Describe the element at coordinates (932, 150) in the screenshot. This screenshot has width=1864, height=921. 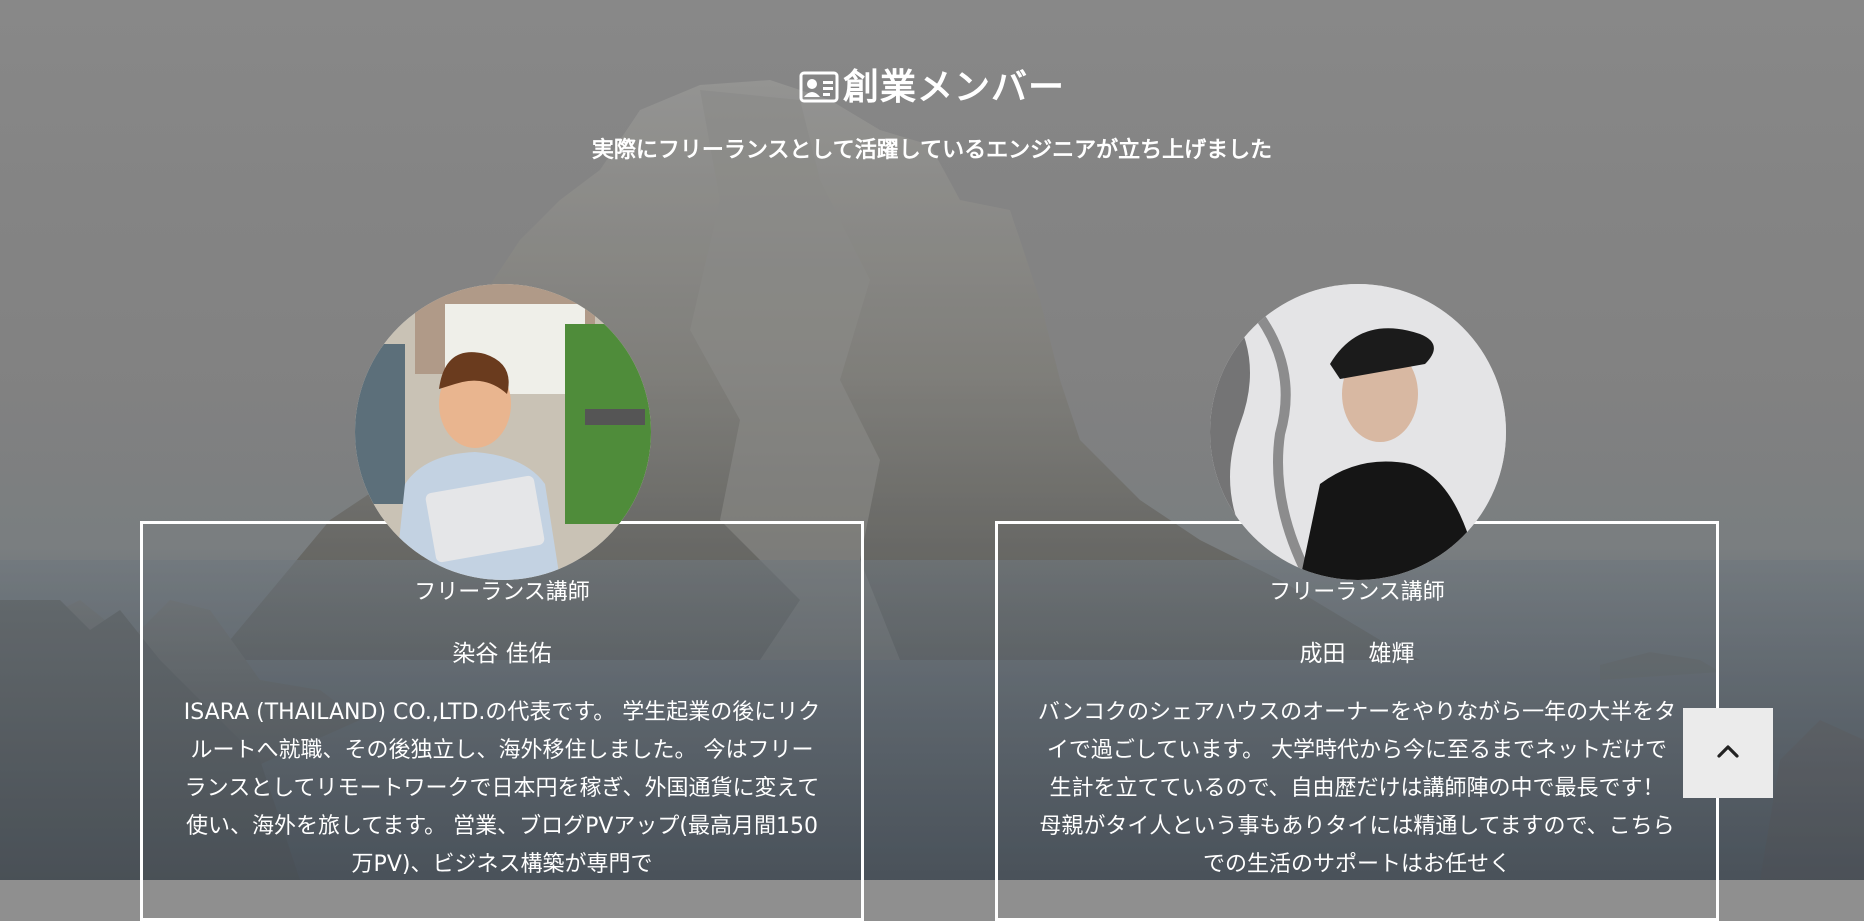
I see `section-subtitle: 実際にフリーランスとして活躍しているエンジニアが立ち上げました` at that location.